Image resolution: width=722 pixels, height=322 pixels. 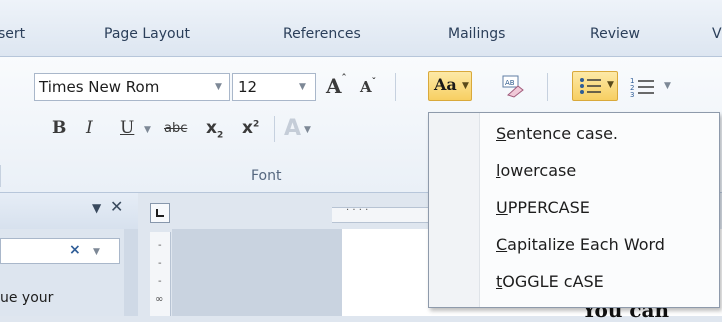 What do you see at coordinates (12, 34) in the screenshot?
I see `tab-insert: sert` at bounding box center [12, 34].